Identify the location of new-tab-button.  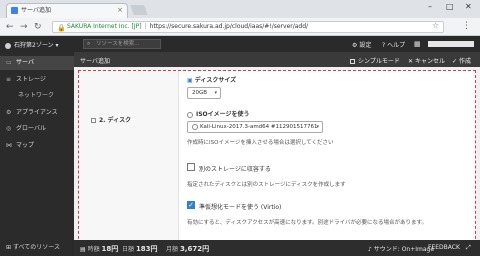
(139, 10).